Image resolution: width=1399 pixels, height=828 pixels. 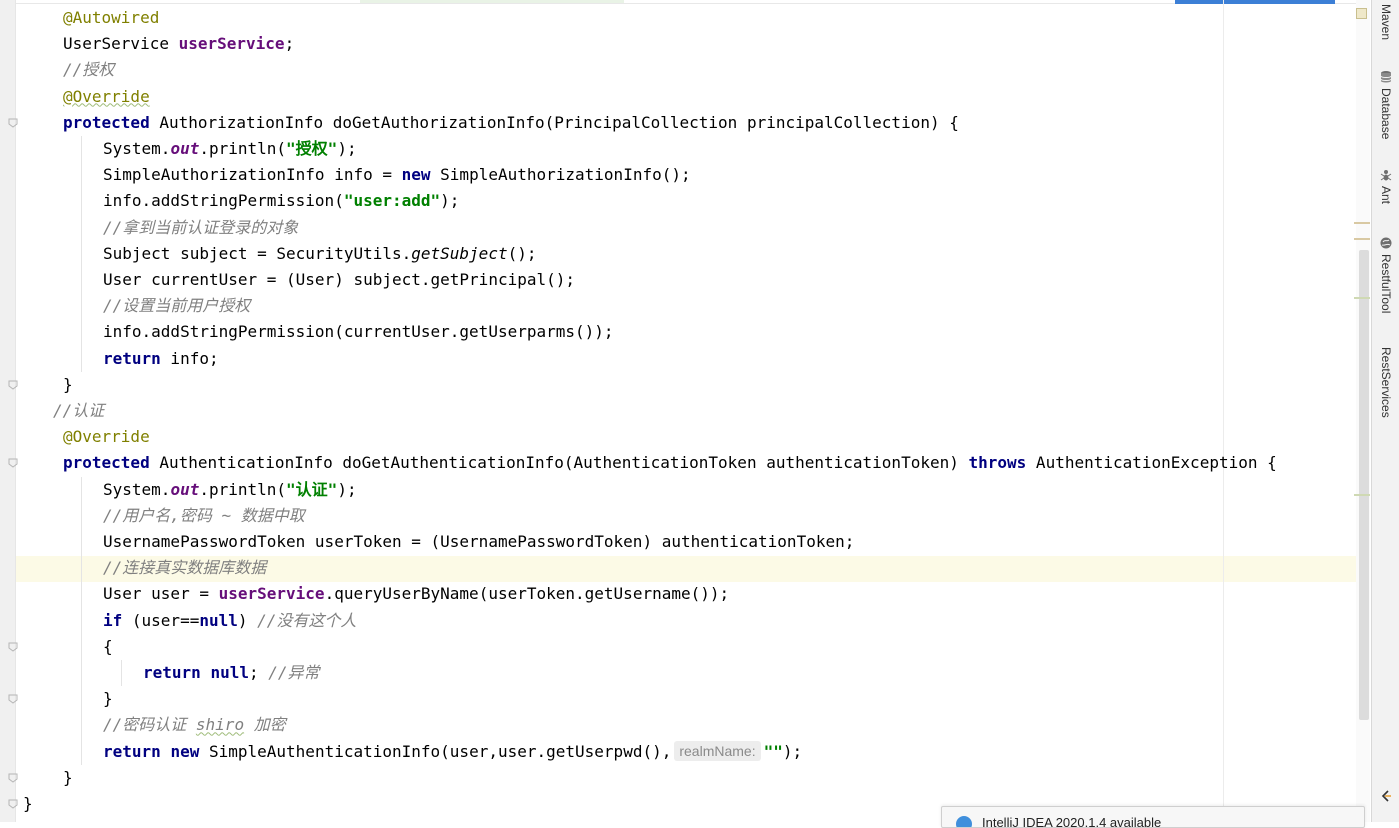 What do you see at coordinates (560, 175) in the screenshot?
I see `code-token: SimpleAuthorizationInfo();` at bounding box center [560, 175].